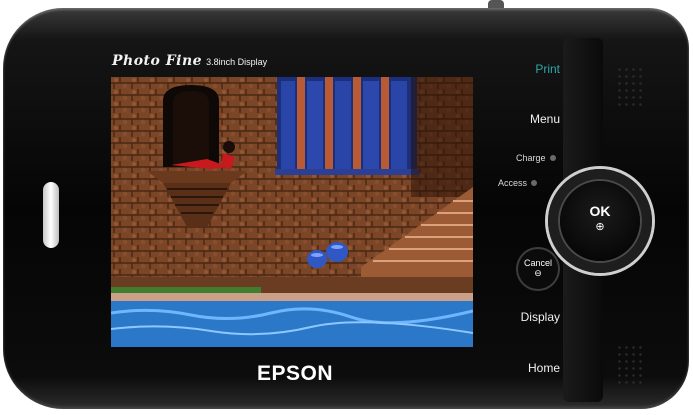 Image resolution: width=693 pixels, height=415 pixels. What do you see at coordinates (544, 368) in the screenshot?
I see `home-button: Home` at bounding box center [544, 368].